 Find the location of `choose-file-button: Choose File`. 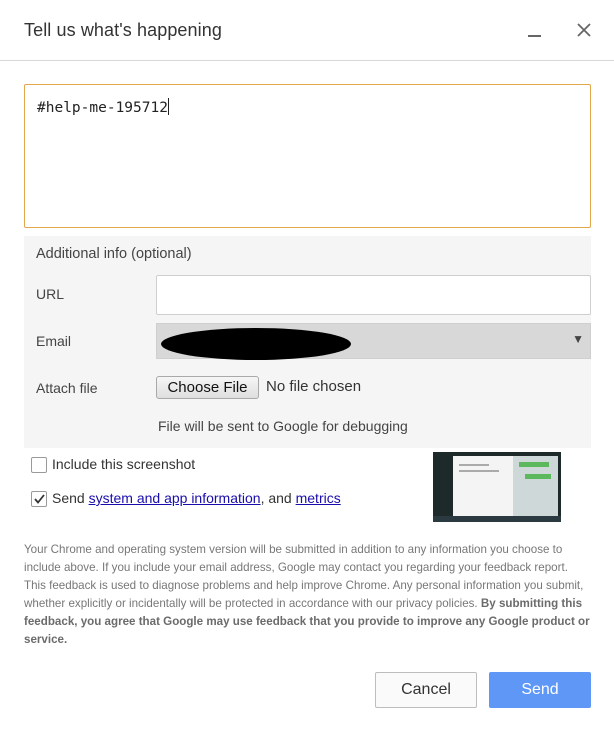

choose-file-button: Choose File is located at coordinates (207, 387).